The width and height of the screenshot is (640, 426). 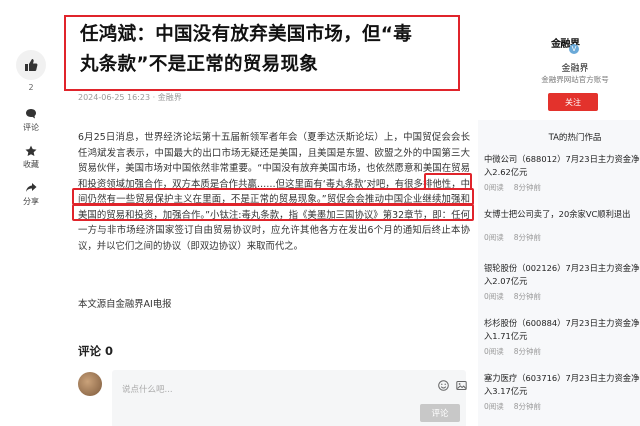 What do you see at coordinates (443, 385) in the screenshot?
I see `emoji-icon` at bounding box center [443, 385].